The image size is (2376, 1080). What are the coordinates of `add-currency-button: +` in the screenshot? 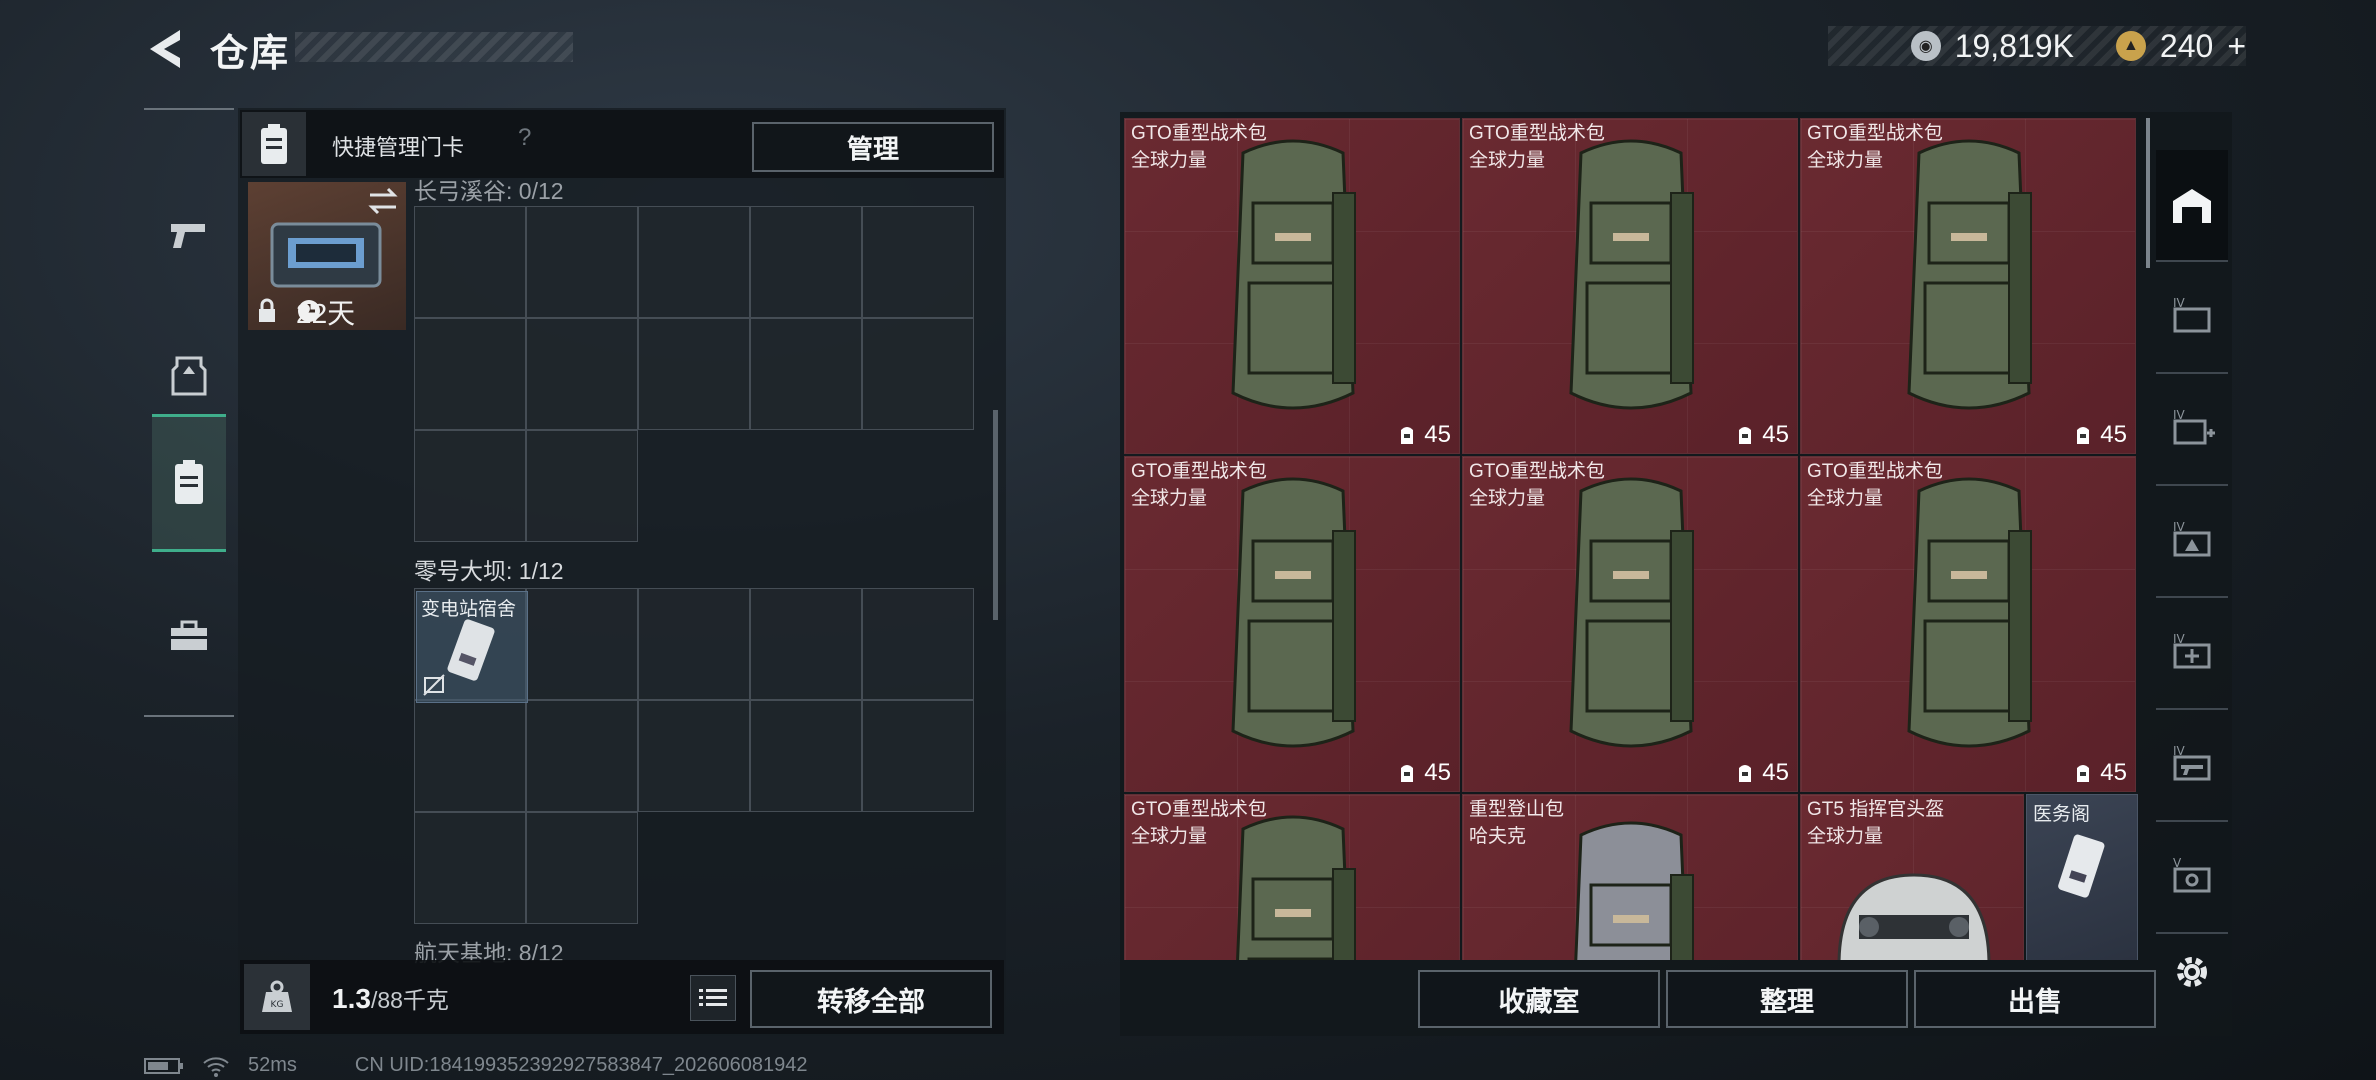 It's located at (2236, 46).